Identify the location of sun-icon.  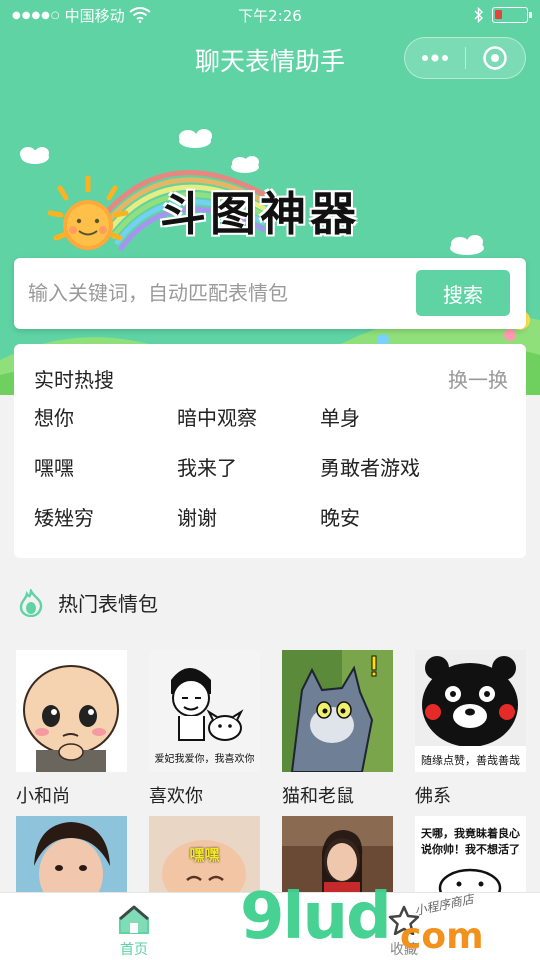
(88, 212).